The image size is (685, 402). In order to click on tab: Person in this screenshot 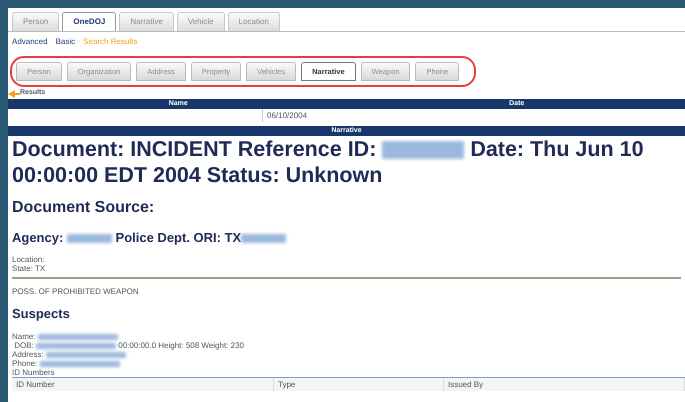, I will do `click(36, 21)`.